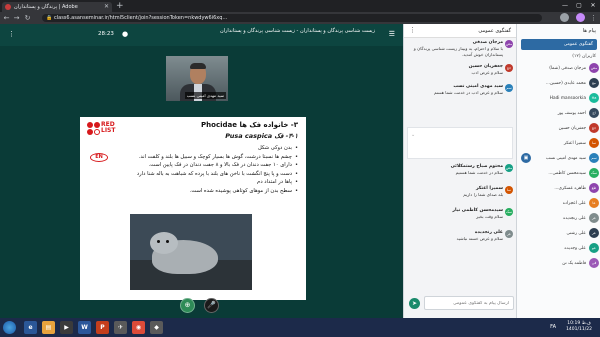 The height and width of the screenshot is (337, 600). What do you see at coordinates (8, 7) in the screenshot?
I see `site-favicon-icon` at bounding box center [8, 7].